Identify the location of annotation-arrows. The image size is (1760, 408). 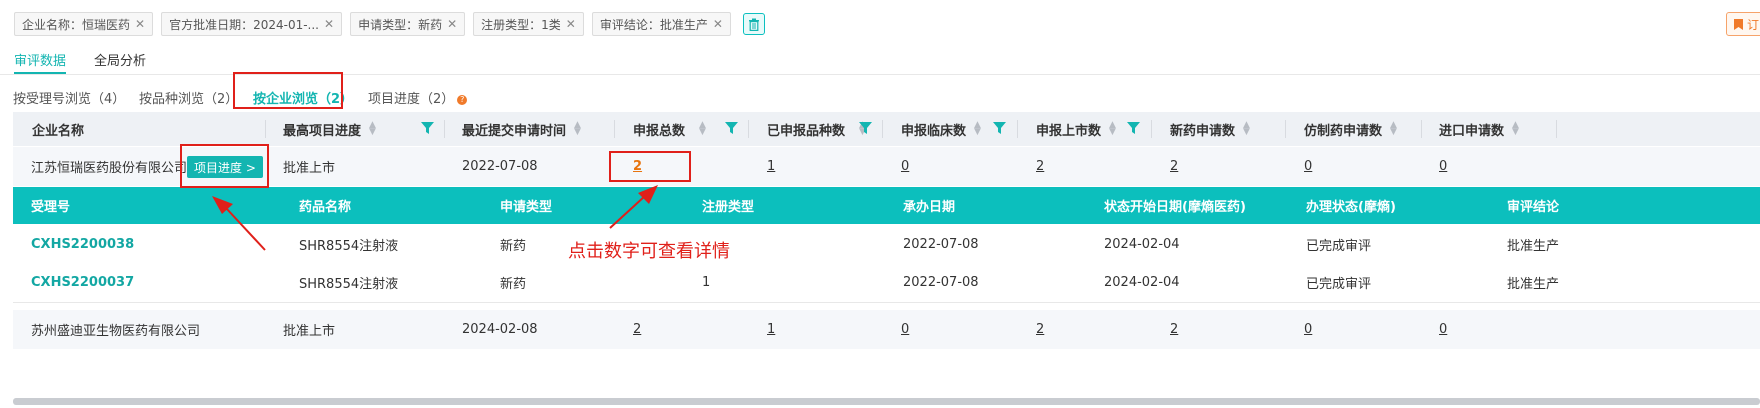
(435, 218).